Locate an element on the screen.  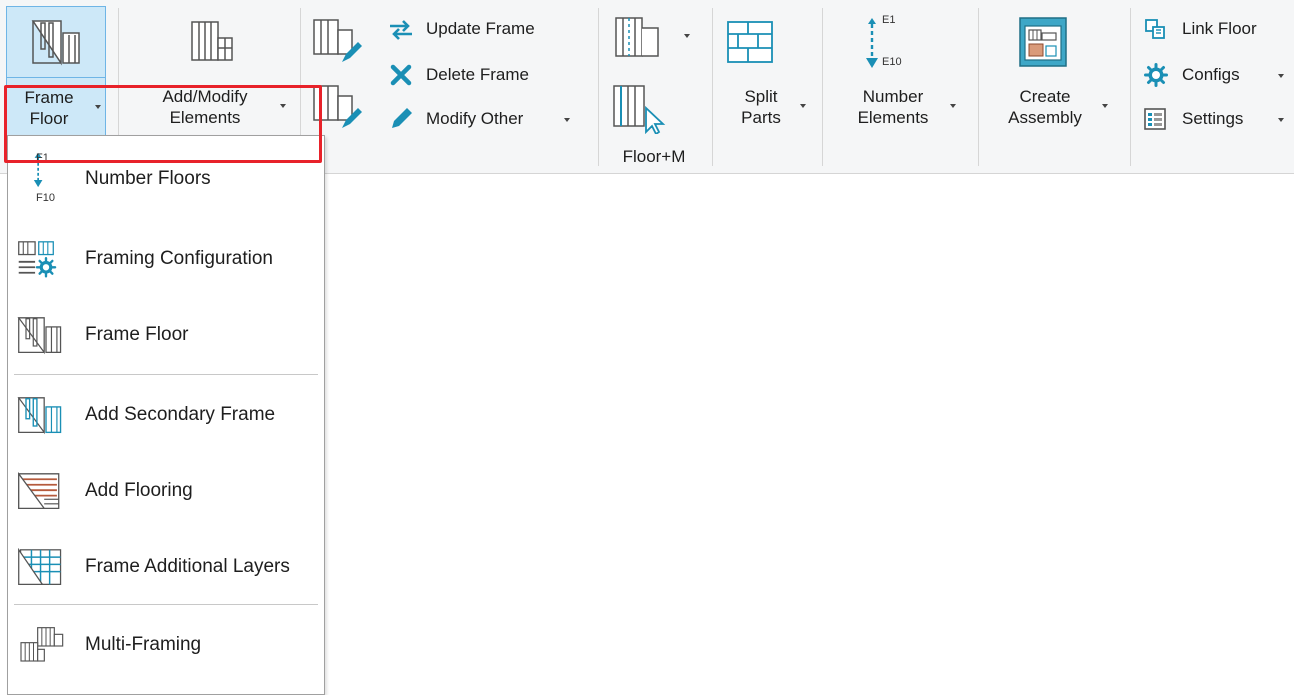
menu-item-framing-configuration: Framing Configuration is located at coordinates (166, 258).